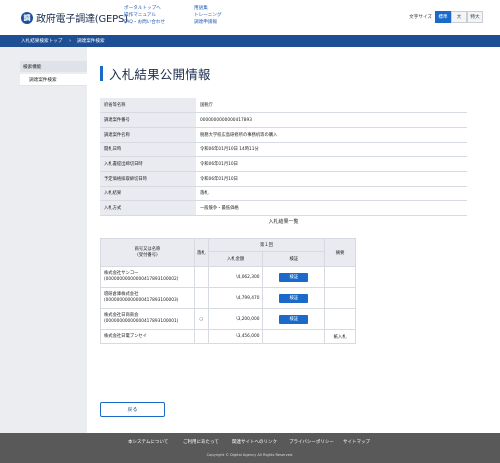  What do you see at coordinates (148, 179) in the screenshot?
I see `info-label: 予定価格採取締切日時` at bounding box center [148, 179].